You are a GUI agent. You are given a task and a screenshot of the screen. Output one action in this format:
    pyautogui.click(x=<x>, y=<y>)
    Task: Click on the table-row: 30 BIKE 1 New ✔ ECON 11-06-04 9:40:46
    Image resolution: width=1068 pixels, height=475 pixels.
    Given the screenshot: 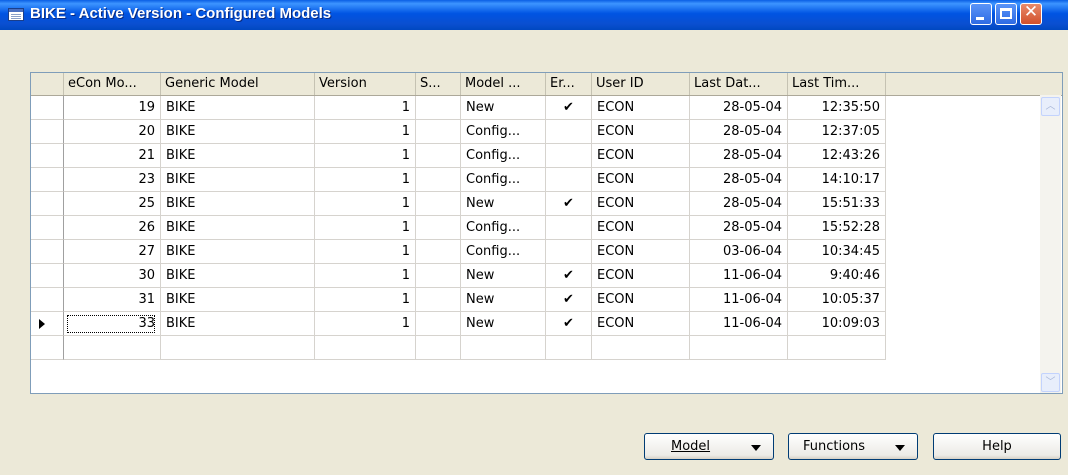 What is the action you would take?
    pyautogui.click(x=461, y=276)
    